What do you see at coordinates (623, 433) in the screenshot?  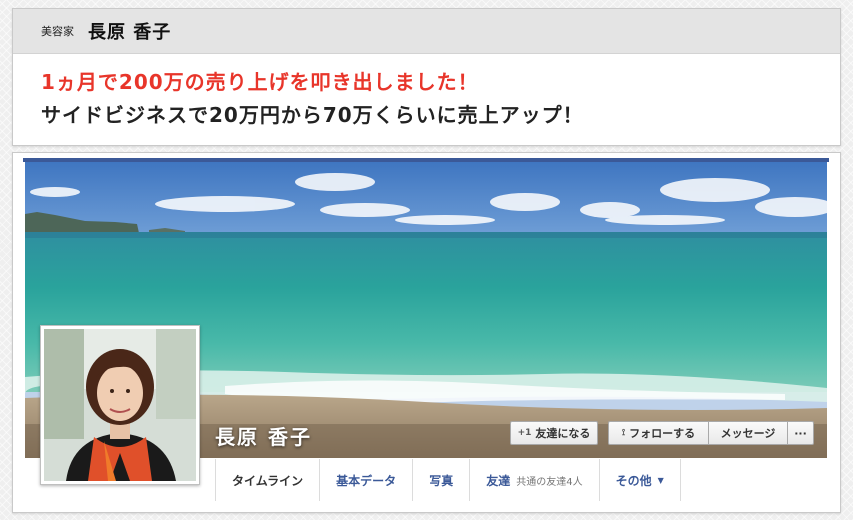 I see `rss-icon: ⟟` at bounding box center [623, 433].